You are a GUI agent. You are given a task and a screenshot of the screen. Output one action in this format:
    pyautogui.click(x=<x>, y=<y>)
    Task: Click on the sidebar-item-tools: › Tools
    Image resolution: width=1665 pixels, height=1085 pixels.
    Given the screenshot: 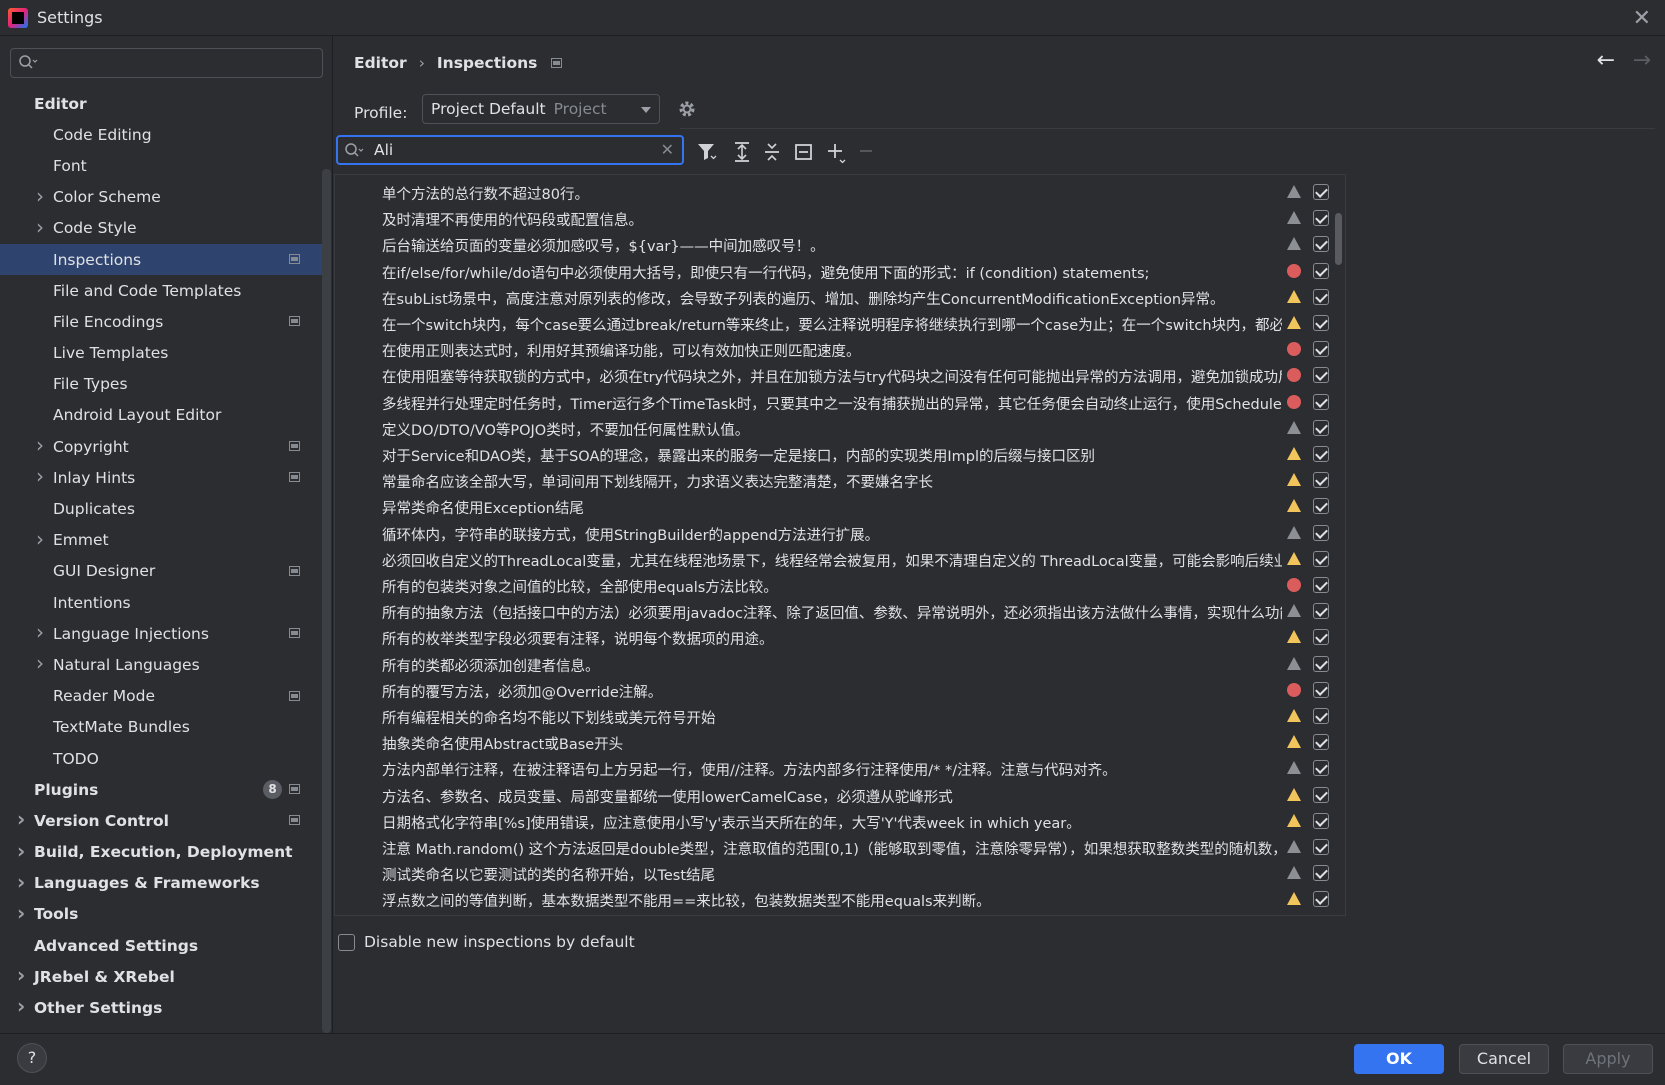 What is the action you would take?
    pyautogui.click(x=161, y=914)
    